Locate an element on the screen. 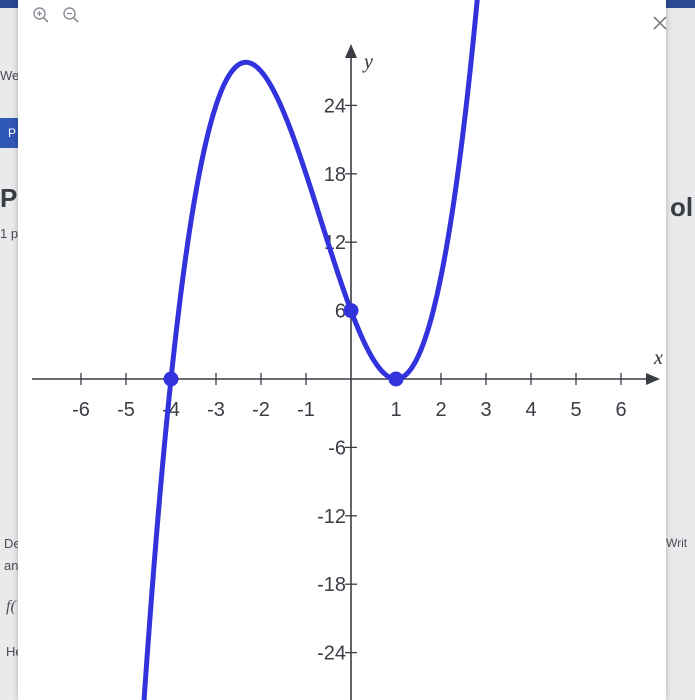  y-tick-label: 24 is located at coordinates (335, 106).